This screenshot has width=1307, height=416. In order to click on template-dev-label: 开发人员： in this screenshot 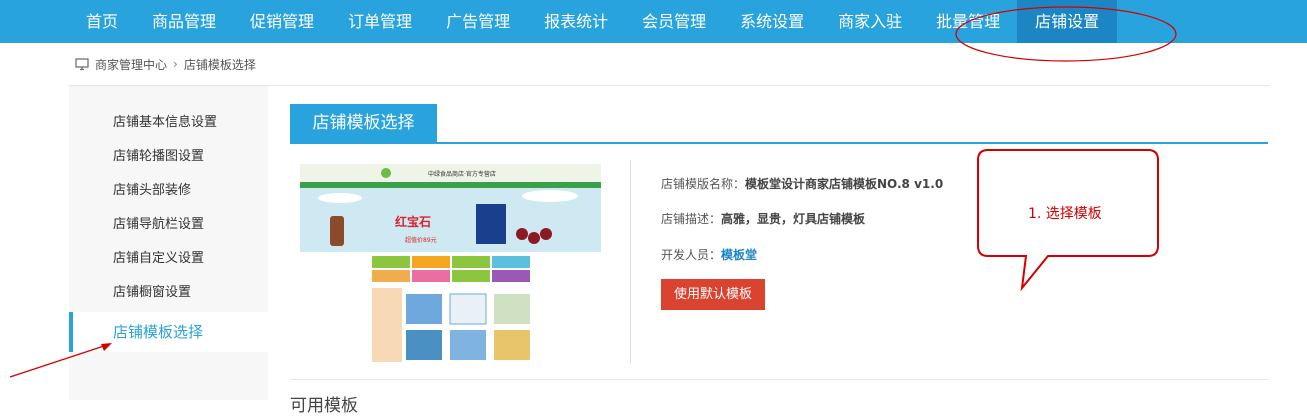, I will do `click(691, 255)`.